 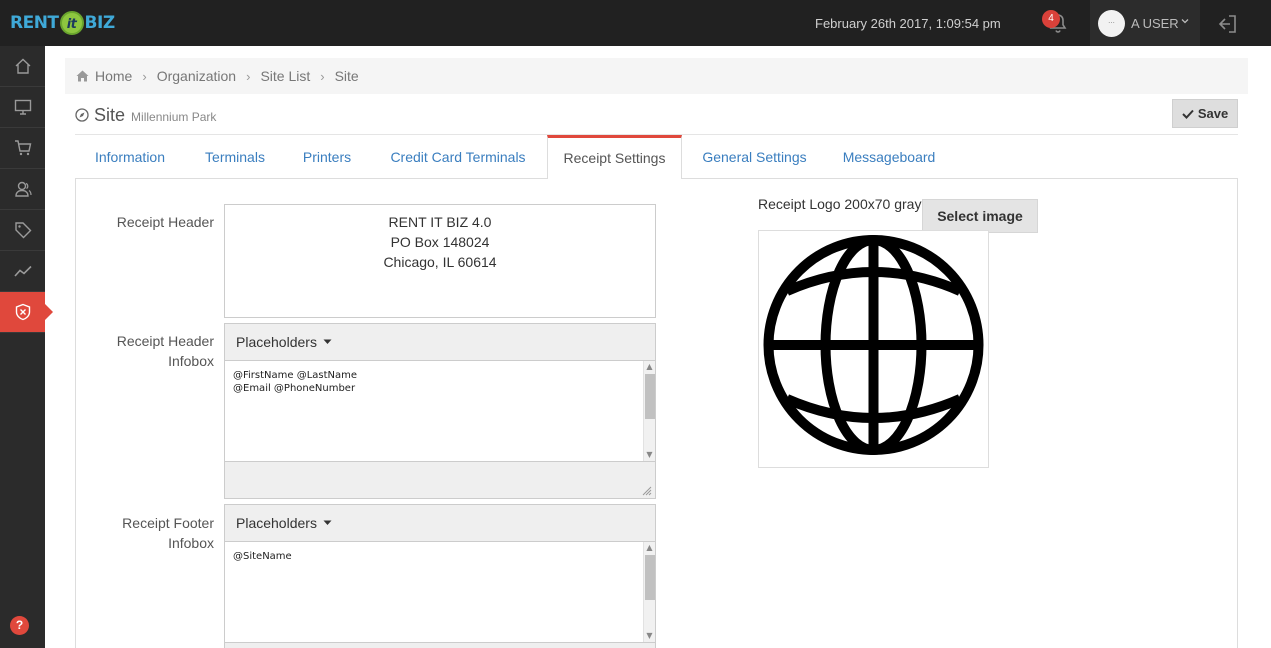 What do you see at coordinates (346, 76) in the screenshot?
I see `breadcrumb-site: Site` at bounding box center [346, 76].